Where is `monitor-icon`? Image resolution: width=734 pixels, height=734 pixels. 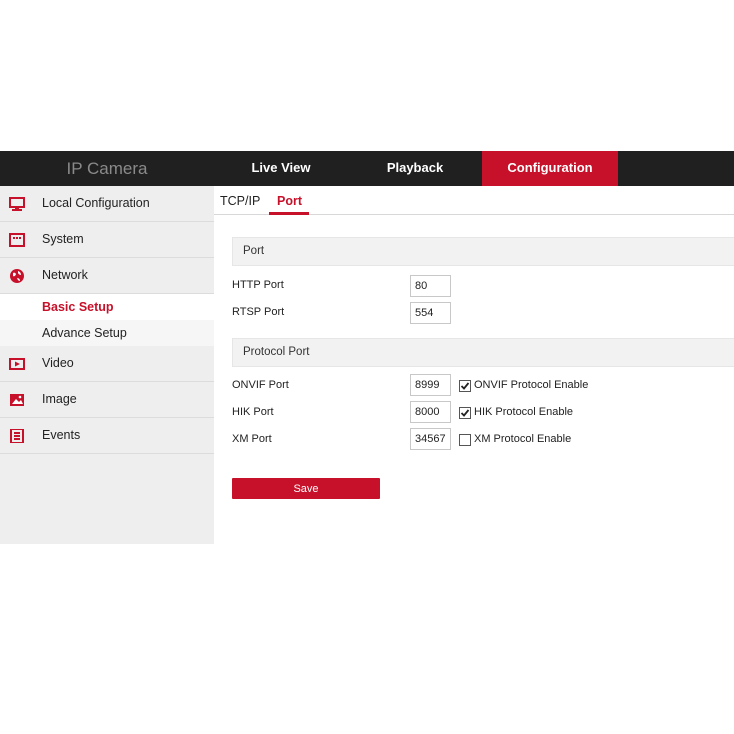 monitor-icon is located at coordinates (17, 204).